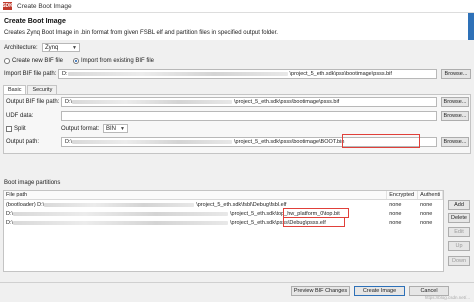  I want to click on row-suffix: \project_5_eth.sdk\fsbl\Debug\fsbl.elf, so click(241, 204).